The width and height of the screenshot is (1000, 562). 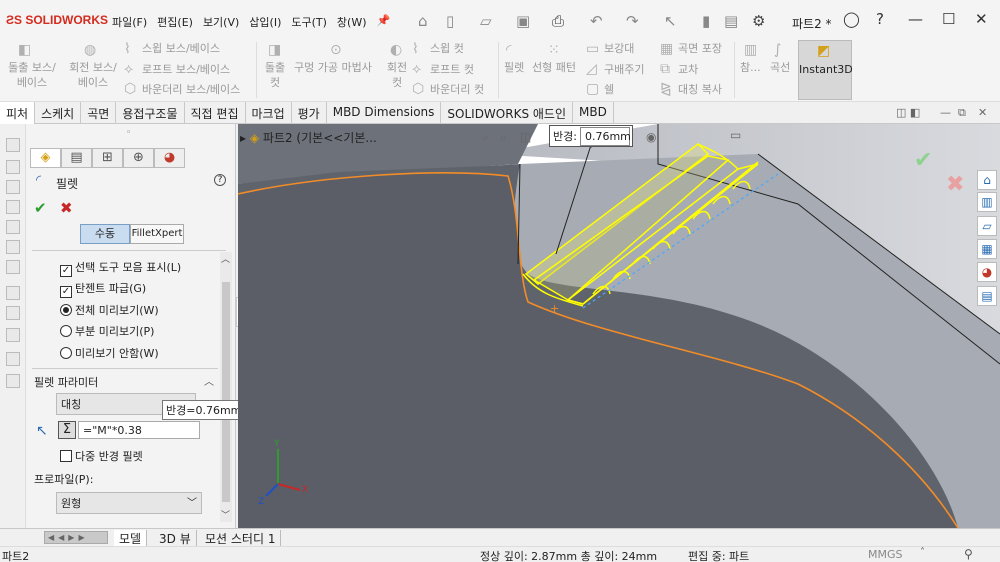 What do you see at coordinates (700, 89) in the screenshot?
I see `mirror-button: 대칭 복사` at bounding box center [700, 89].